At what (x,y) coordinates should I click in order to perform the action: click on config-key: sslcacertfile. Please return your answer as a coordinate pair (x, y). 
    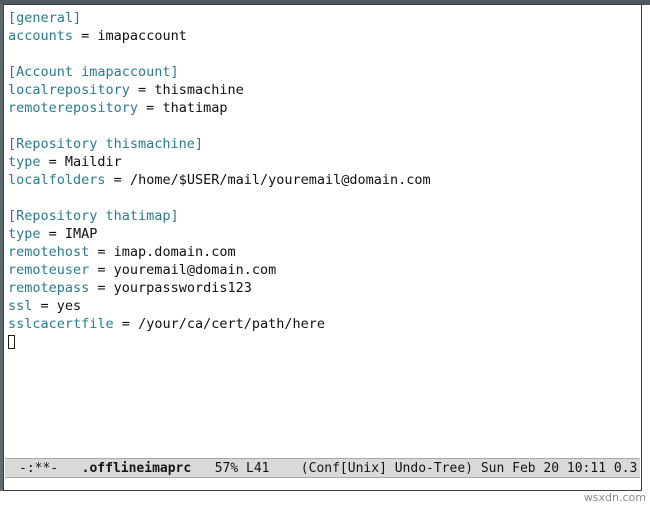
    Looking at the image, I should click on (61, 324).